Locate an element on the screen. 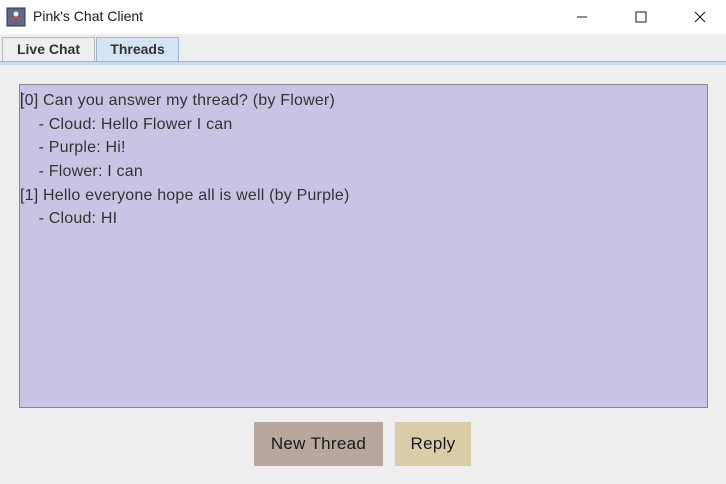  maximize-icon is located at coordinates (641, 17).